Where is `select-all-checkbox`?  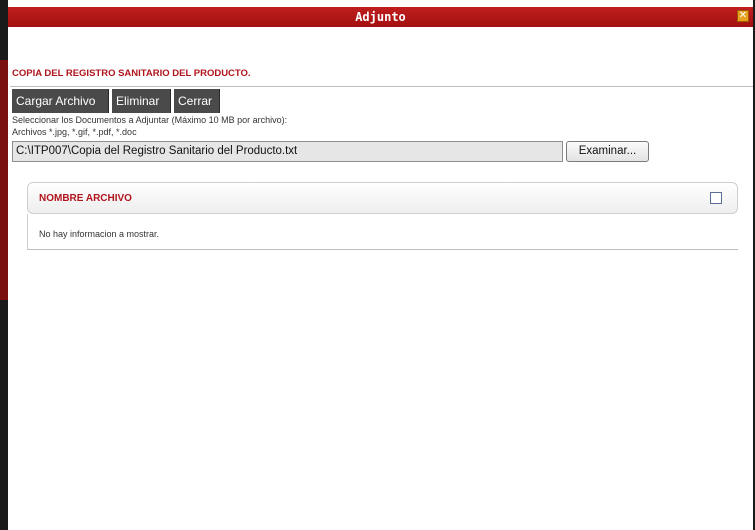
select-all-checkbox is located at coordinates (716, 198).